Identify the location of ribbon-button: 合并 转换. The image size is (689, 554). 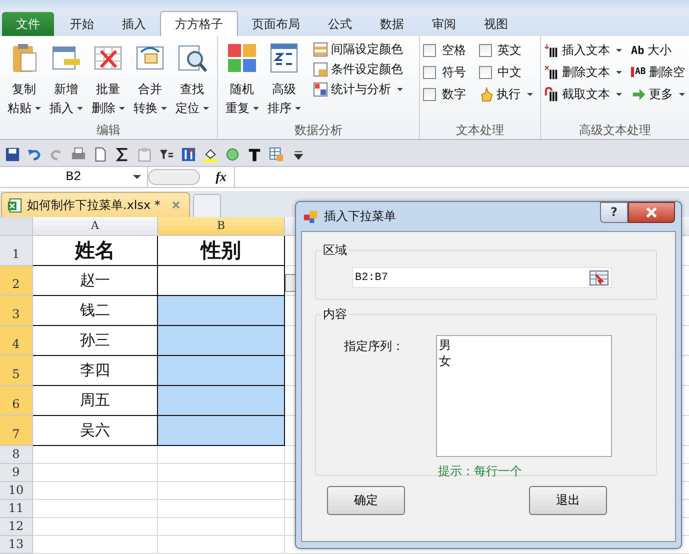
(150, 78).